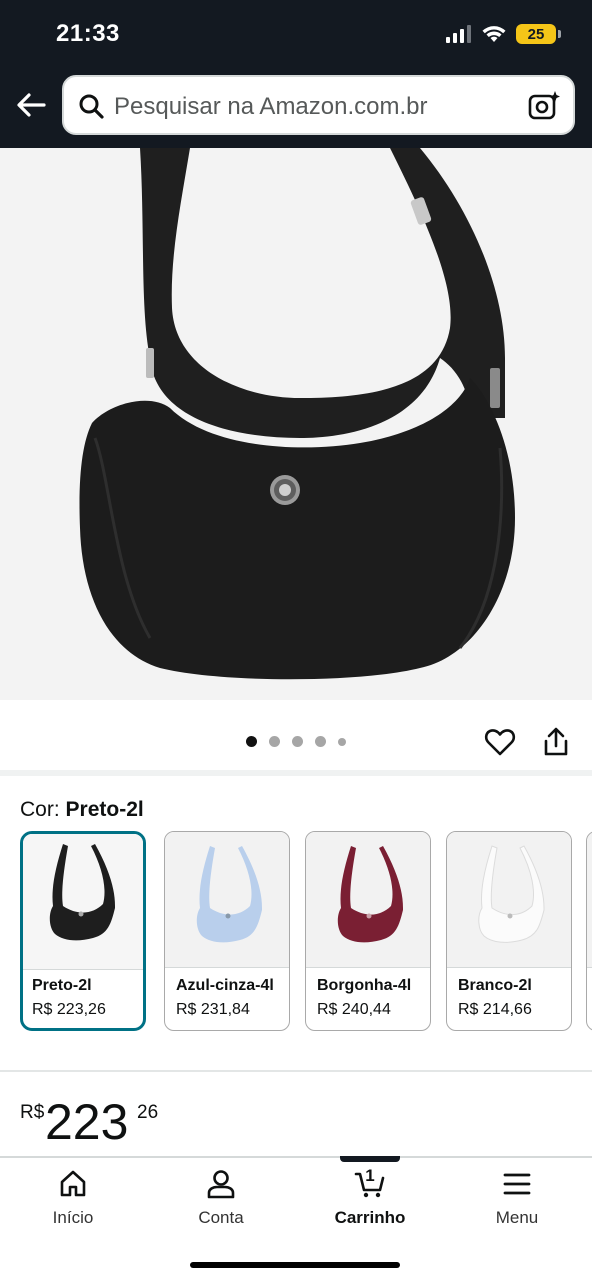 Image resolution: width=592 pixels, height=1280 pixels. I want to click on home-indicator, so click(295, 1265).